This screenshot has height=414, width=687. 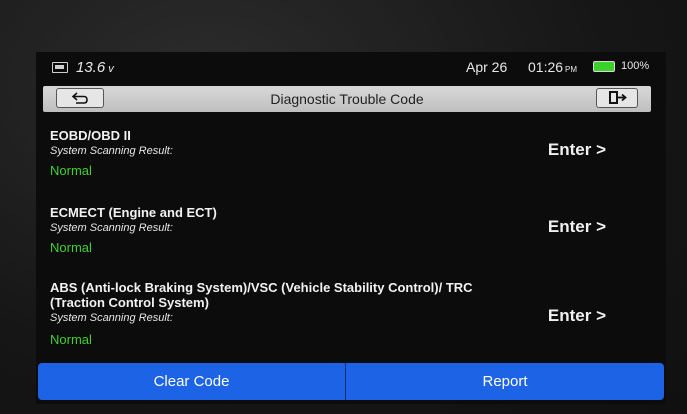 What do you see at coordinates (635, 66) in the screenshot?
I see `battery-percent: 100%` at bounding box center [635, 66].